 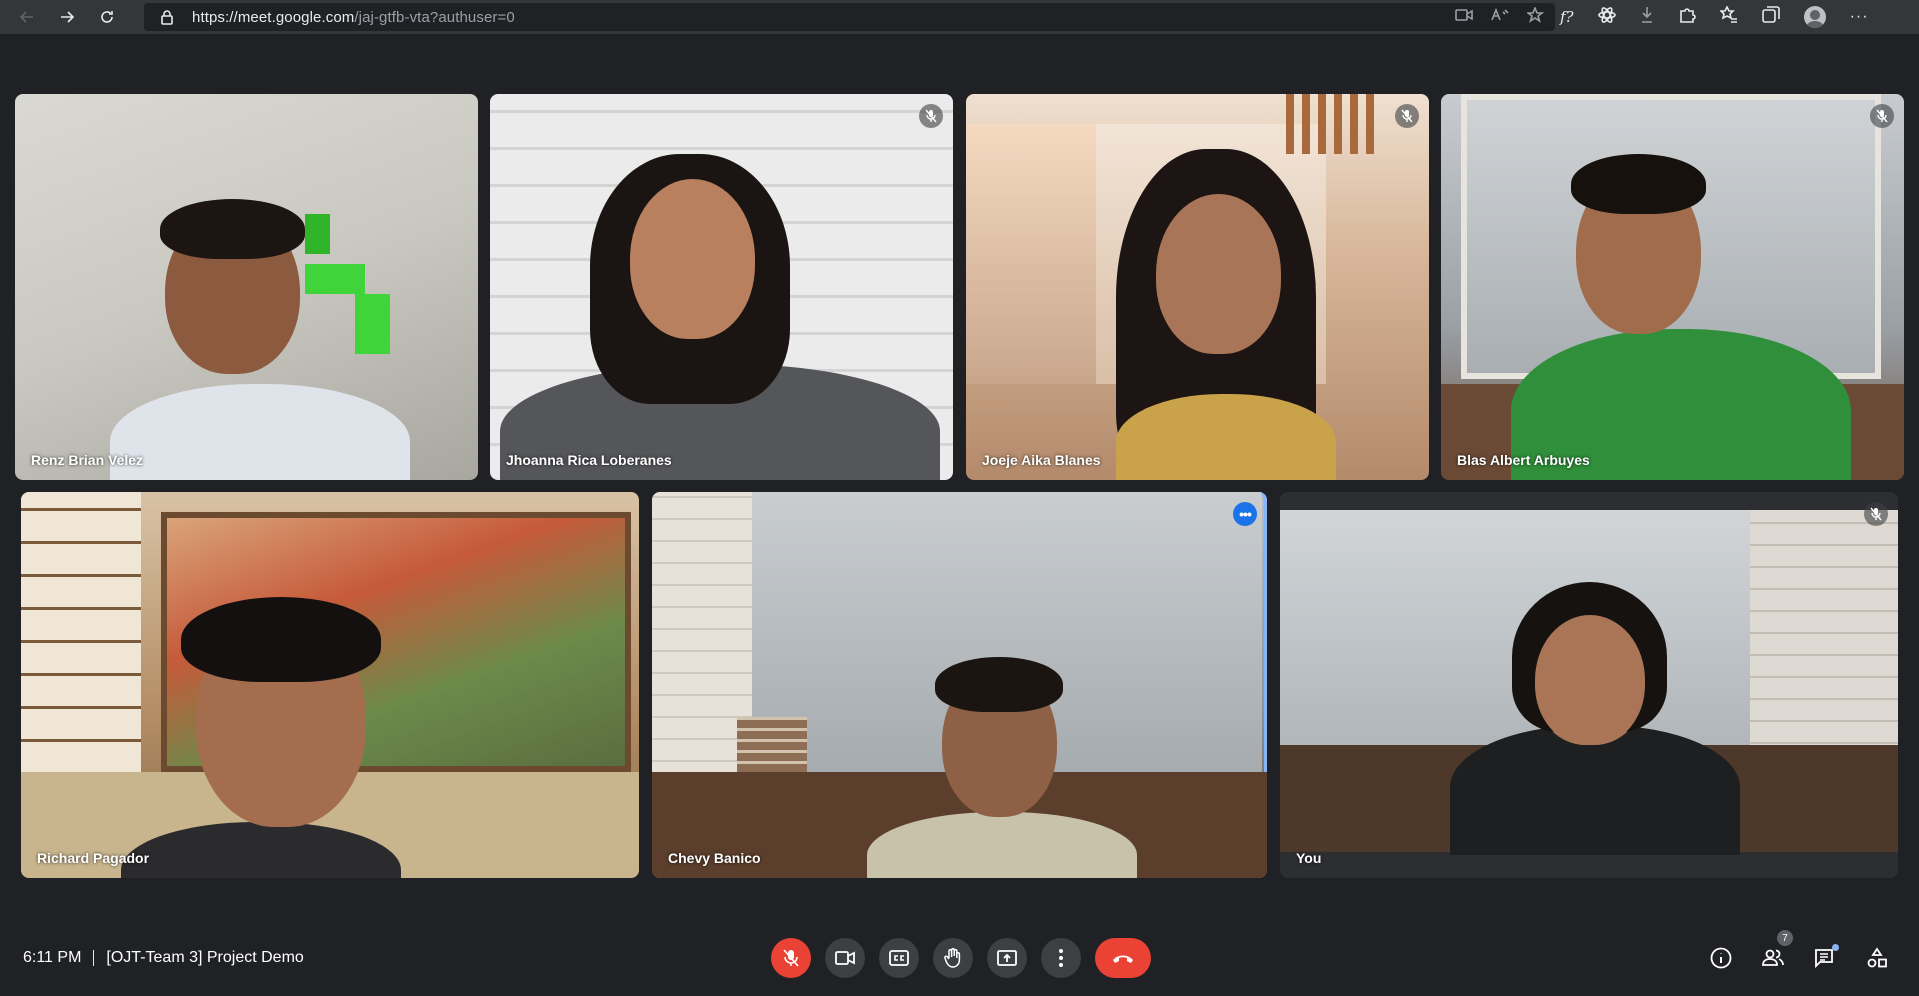 What do you see at coordinates (1331, 124) in the screenshot?
I see `pendant-lamps` at bounding box center [1331, 124].